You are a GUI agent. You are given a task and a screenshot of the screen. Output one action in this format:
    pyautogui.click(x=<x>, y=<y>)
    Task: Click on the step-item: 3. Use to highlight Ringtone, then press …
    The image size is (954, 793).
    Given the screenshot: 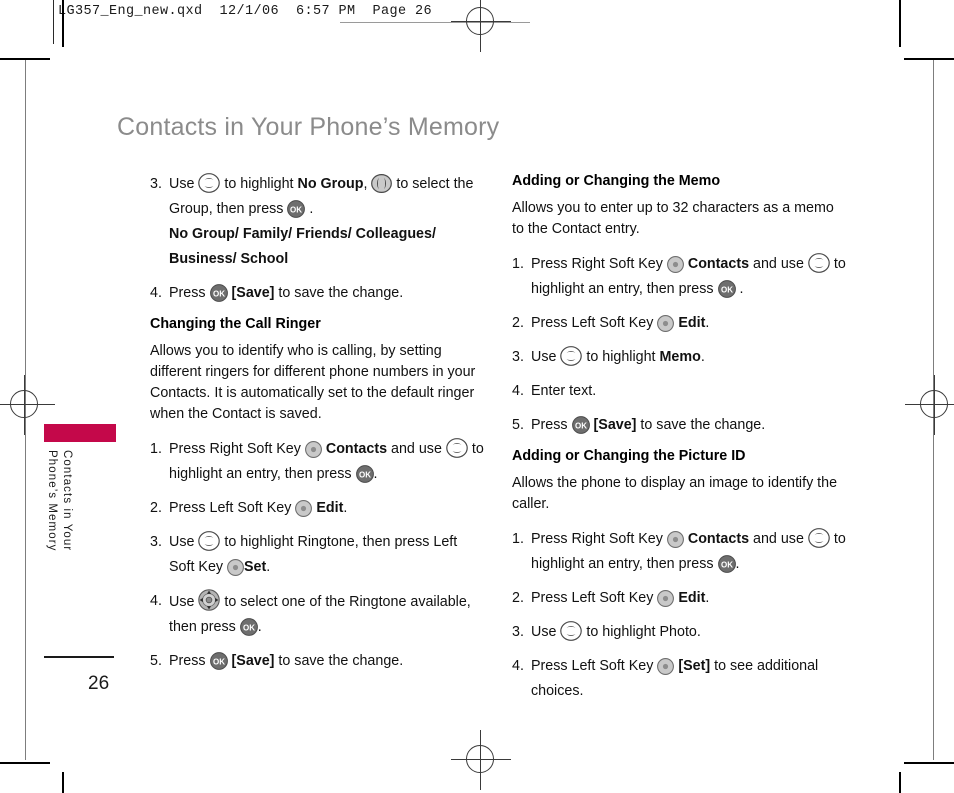 What is the action you would take?
    pyautogui.click(x=318, y=555)
    